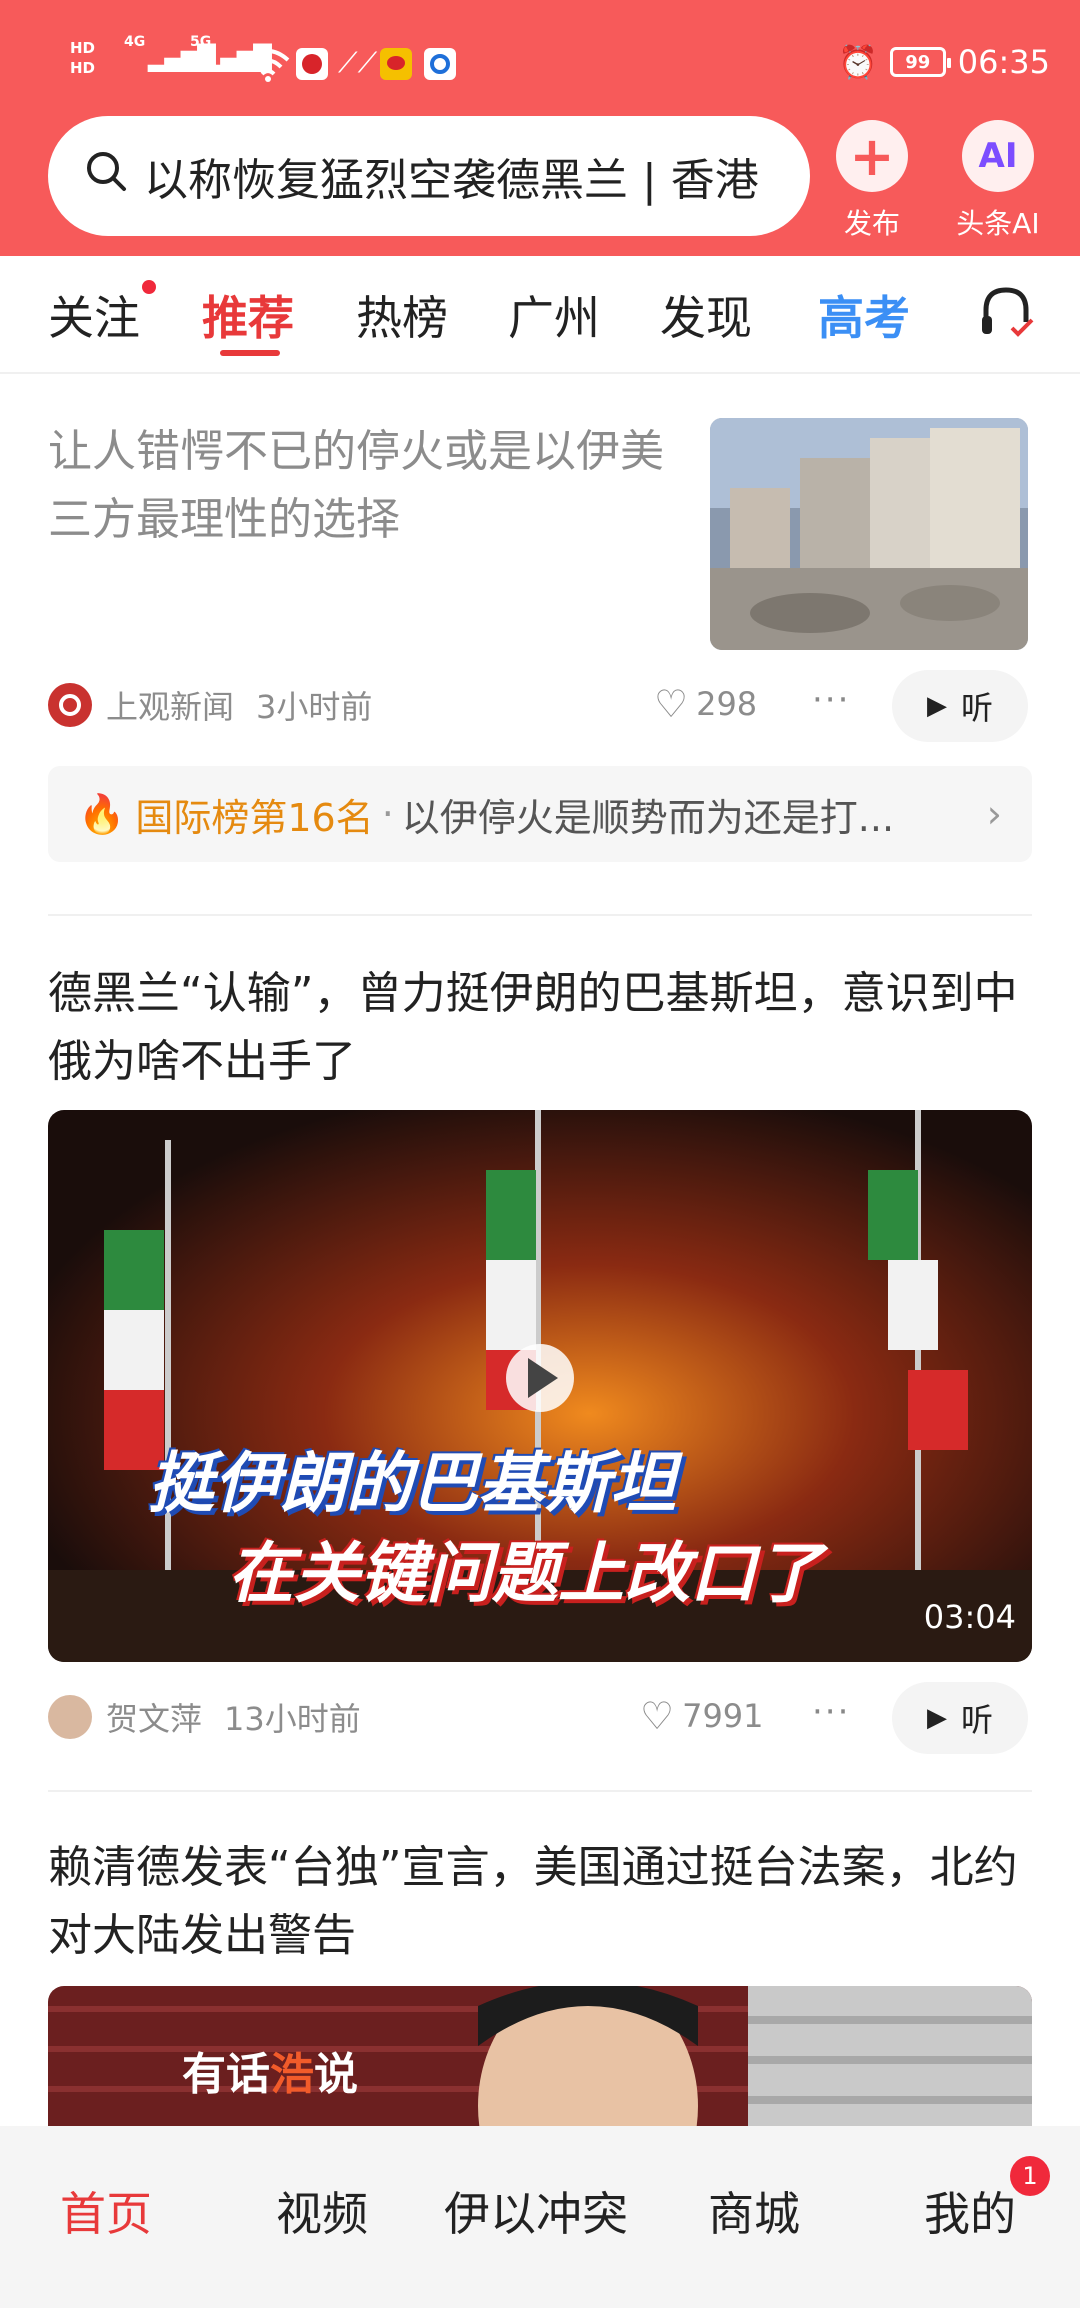 Image resolution: width=1080 pixels, height=2308 pixels. I want to click on plus-icon: +, so click(872, 156).